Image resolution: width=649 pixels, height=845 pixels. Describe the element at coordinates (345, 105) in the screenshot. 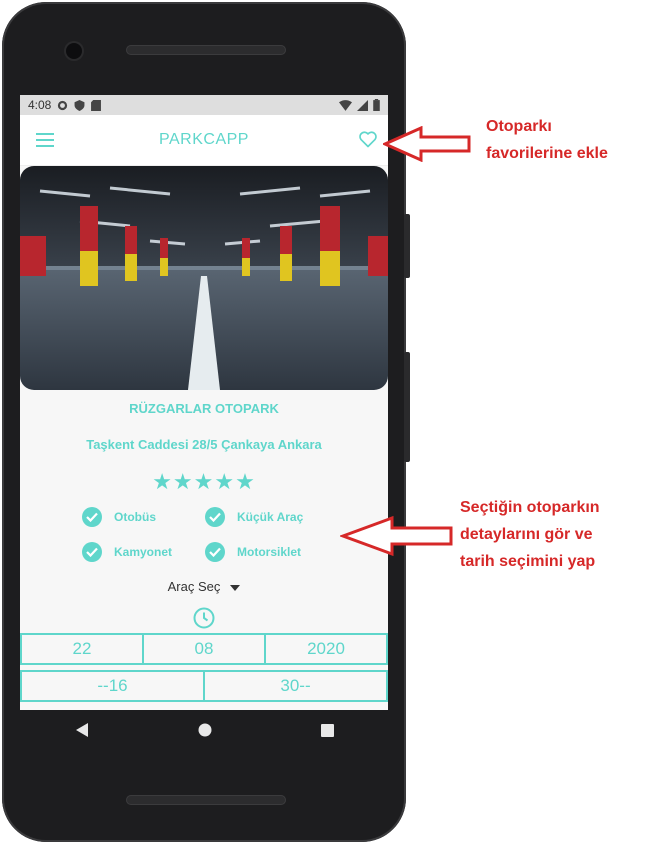

I see `wifi-icon` at that location.